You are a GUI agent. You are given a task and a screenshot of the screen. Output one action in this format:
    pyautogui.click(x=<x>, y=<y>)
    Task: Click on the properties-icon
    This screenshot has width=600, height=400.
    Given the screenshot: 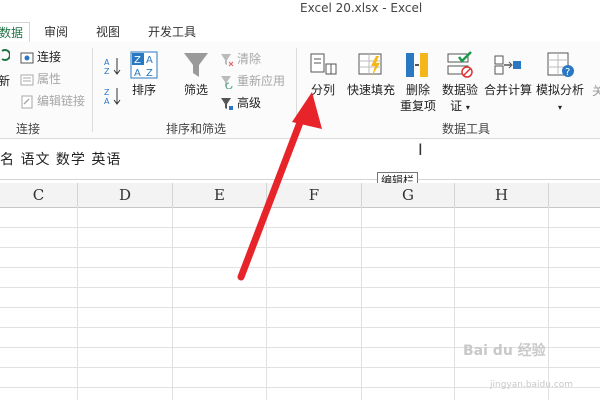 What is the action you would take?
    pyautogui.click(x=27, y=79)
    